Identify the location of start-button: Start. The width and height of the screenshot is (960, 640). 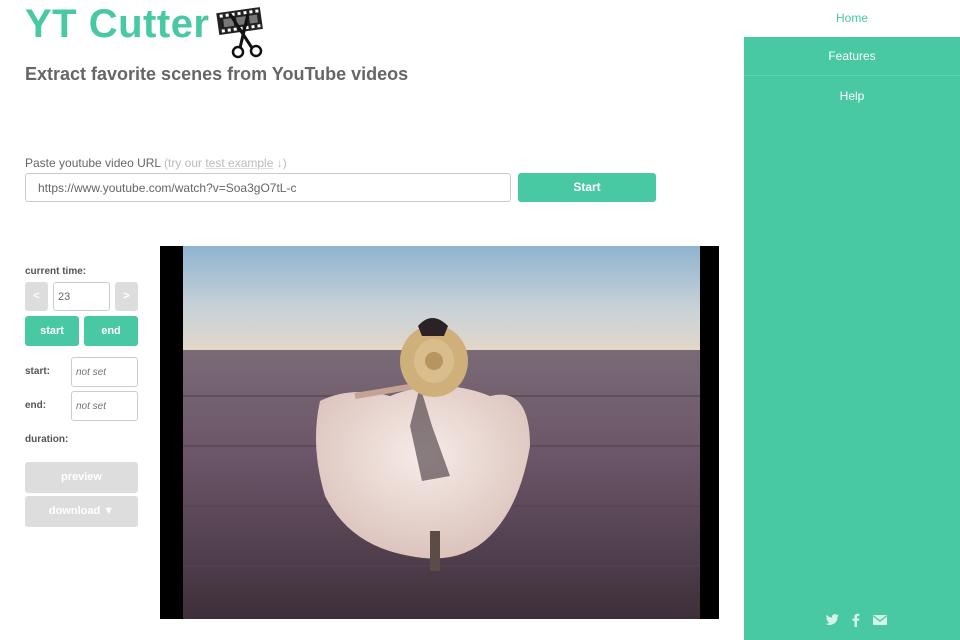
(587, 187).